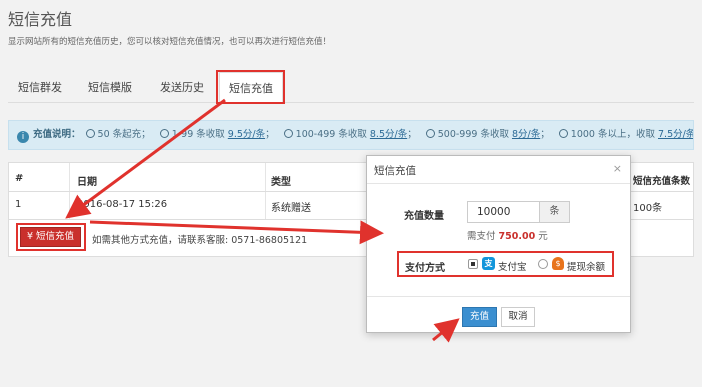  What do you see at coordinates (351, 87) in the screenshot?
I see `tab-bar: 短信群发 短信模版 发送历史 短信充值` at bounding box center [351, 87].